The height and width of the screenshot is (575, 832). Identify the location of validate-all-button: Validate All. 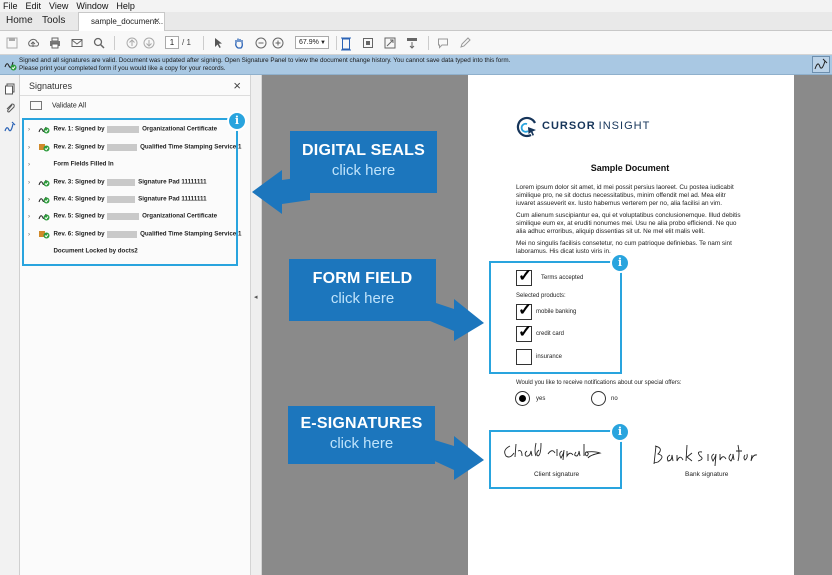
(58, 105).